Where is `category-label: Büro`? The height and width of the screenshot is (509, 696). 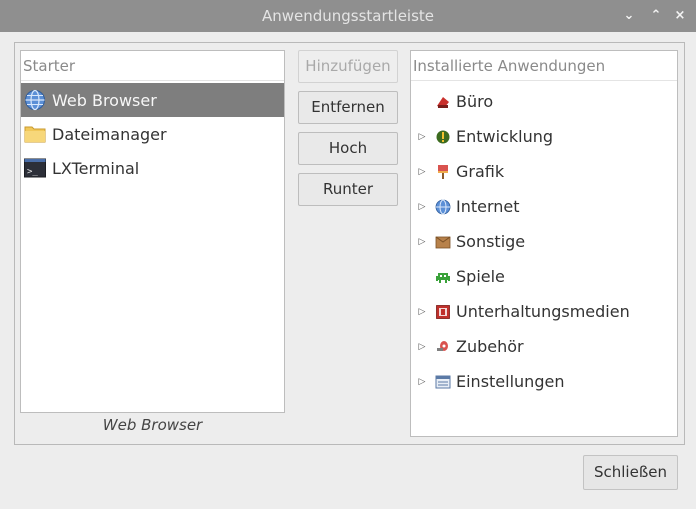 category-label: Büro is located at coordinates (475, 101).